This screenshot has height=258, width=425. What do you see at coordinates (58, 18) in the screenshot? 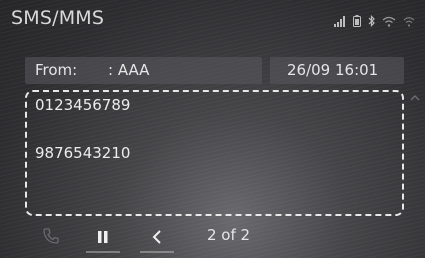
I see `page-title: SMS/MMS` at bounding box center [58, 18].